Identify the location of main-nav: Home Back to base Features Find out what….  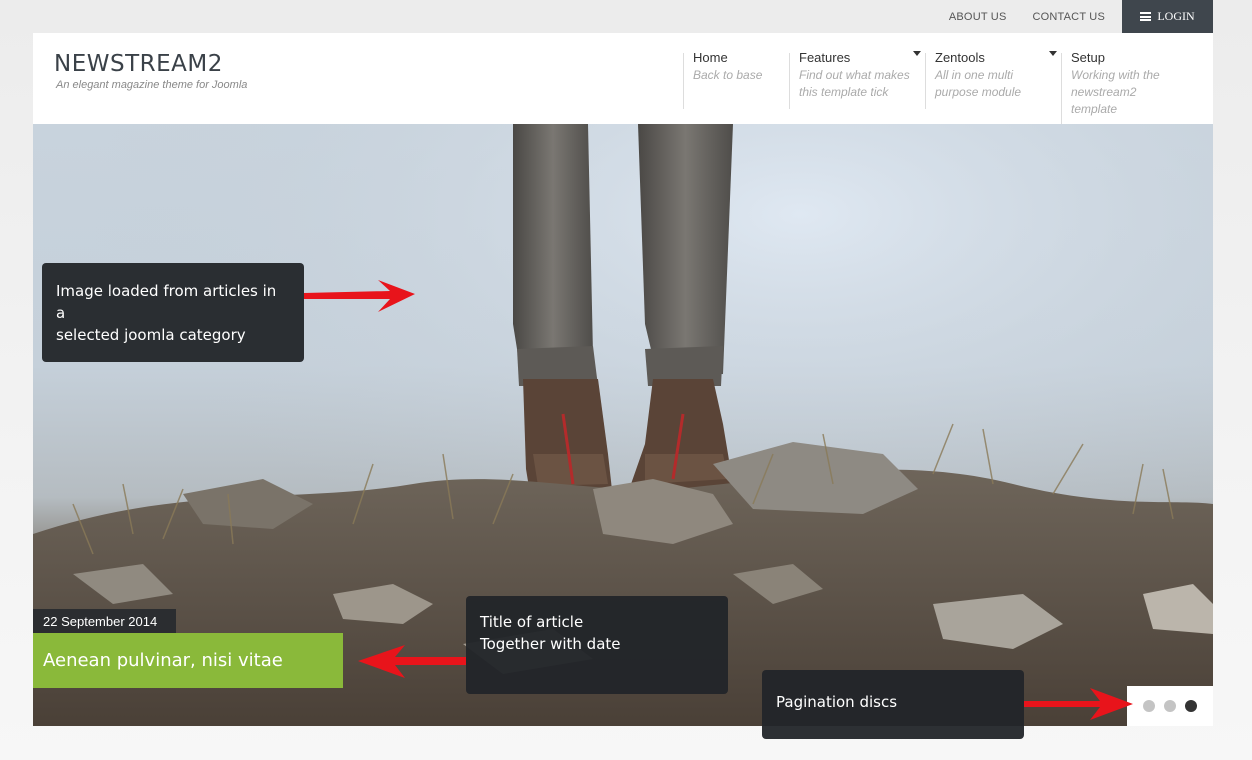
(937, 81).